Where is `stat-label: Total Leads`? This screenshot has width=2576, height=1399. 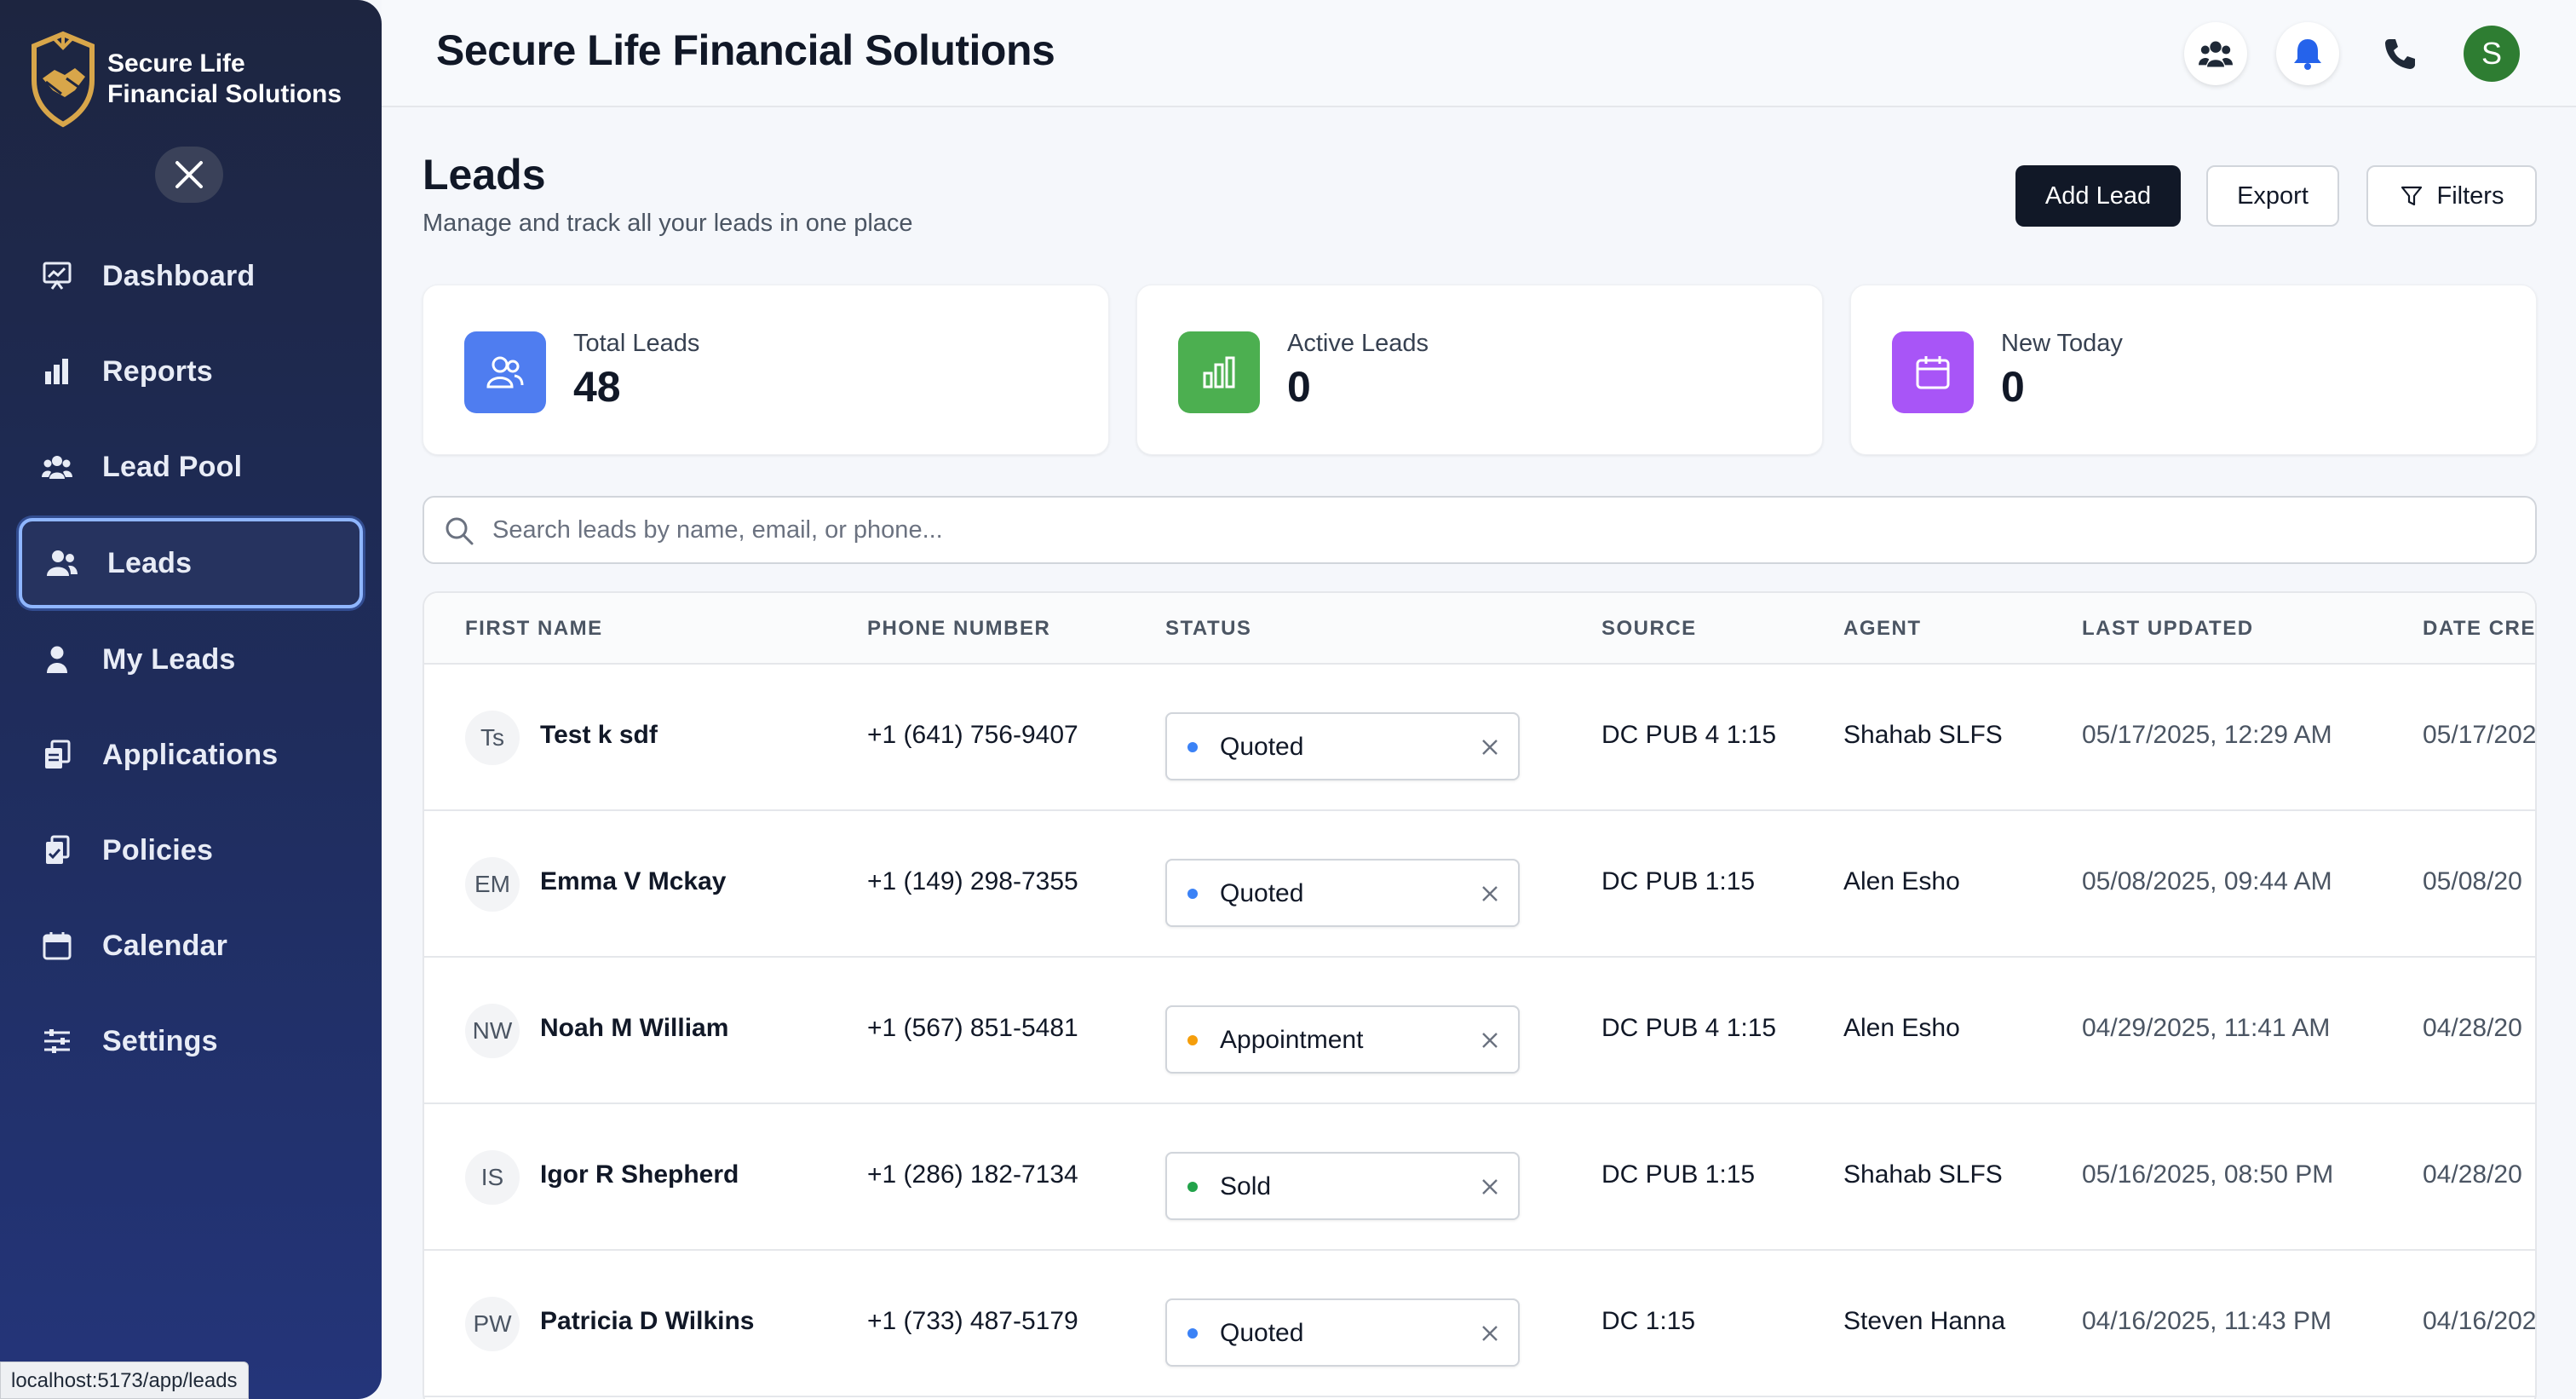 stat-label: Total Leads is located at coordinates (637, 343).